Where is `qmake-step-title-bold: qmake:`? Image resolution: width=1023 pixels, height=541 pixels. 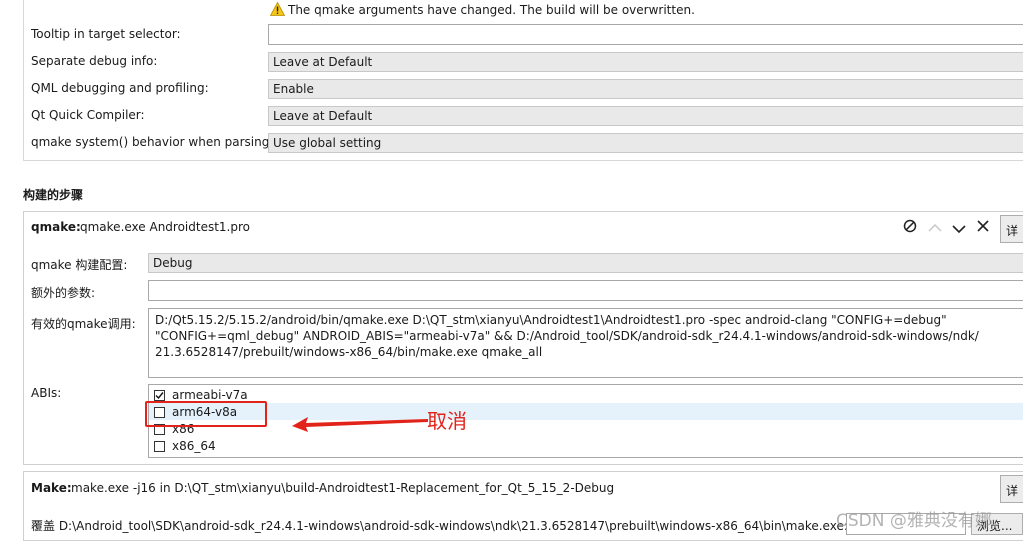 qmake-step-title-bold: qmake: is located at coordinates (56, 227).